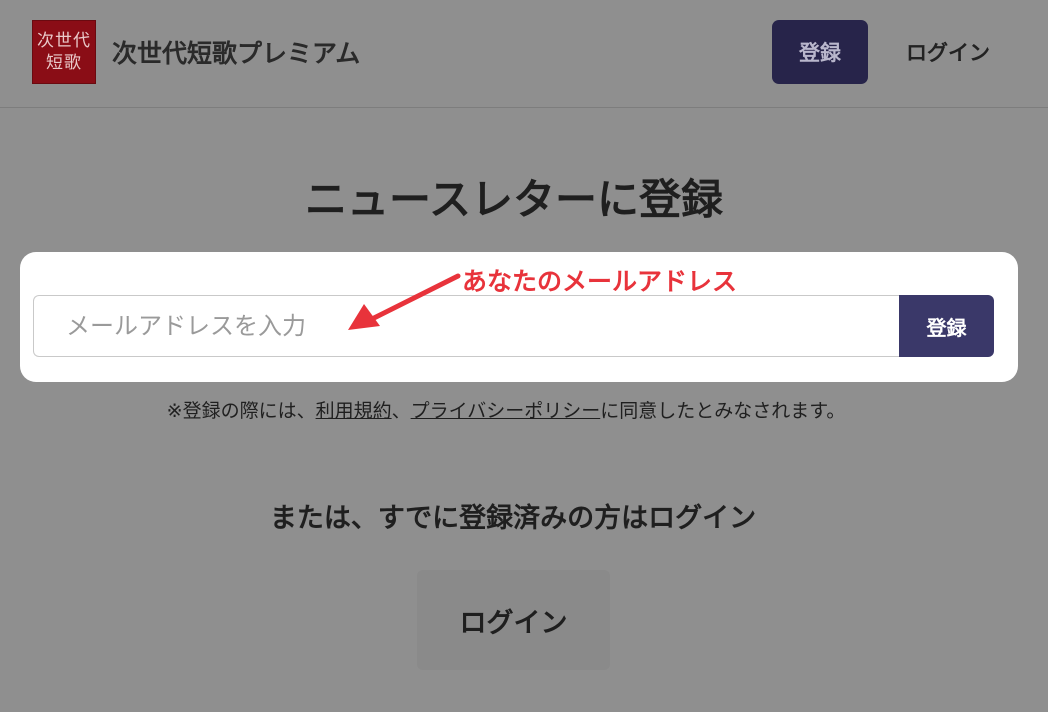 This screenshot has height=712, width=1048. What do you see at coordinates (513, 518) in the screenshot?
I see `existing-member-heading: または、すでに登録済みの方はログイン` at bounding box center [513, 518].